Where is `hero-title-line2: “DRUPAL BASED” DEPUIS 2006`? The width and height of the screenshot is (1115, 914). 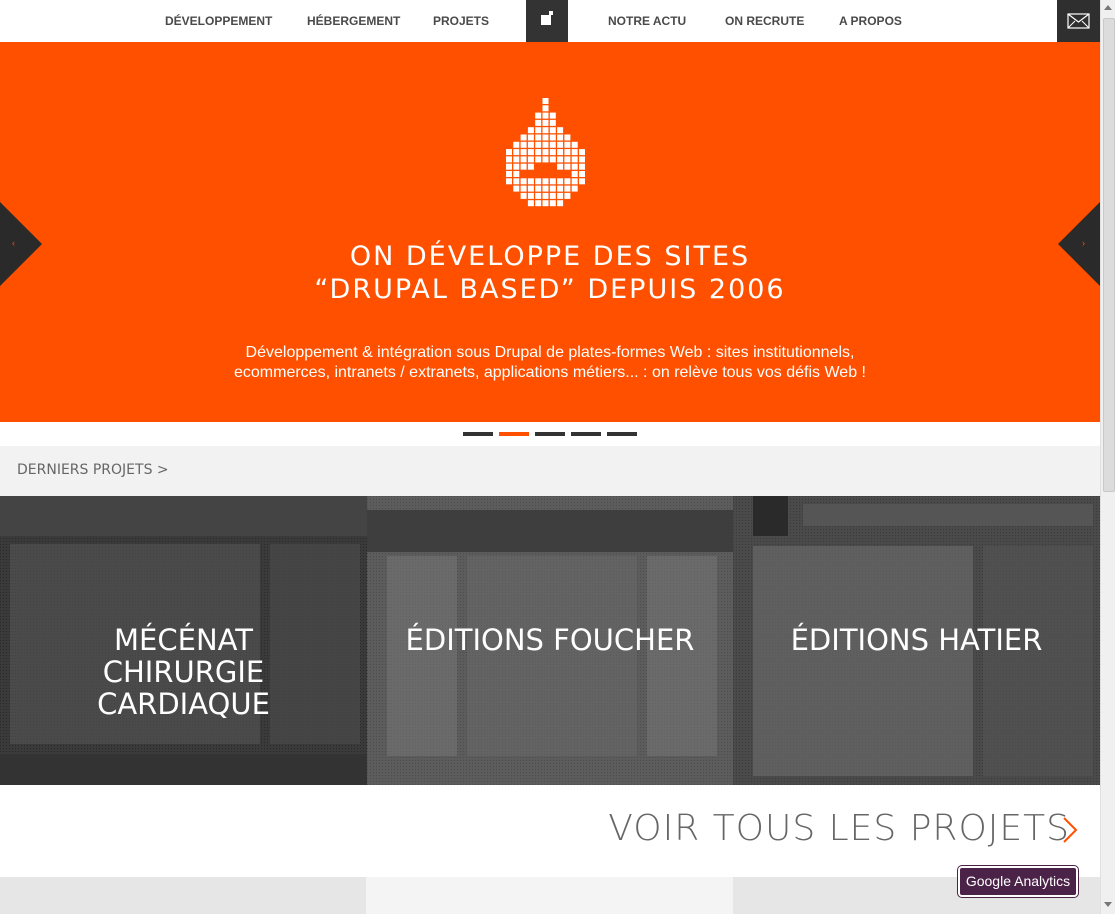
hero-title-line2: “DRUPAL BASED” DEPUIS 2006 is located at coordinates (550, 289).